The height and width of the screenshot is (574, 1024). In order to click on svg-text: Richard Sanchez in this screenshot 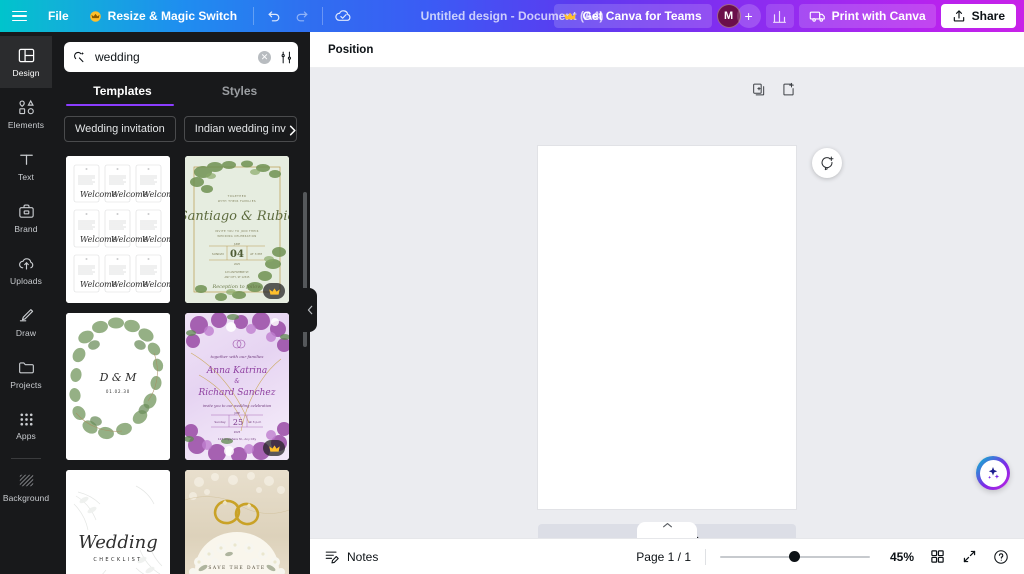, I will do `click(236, 393)`.